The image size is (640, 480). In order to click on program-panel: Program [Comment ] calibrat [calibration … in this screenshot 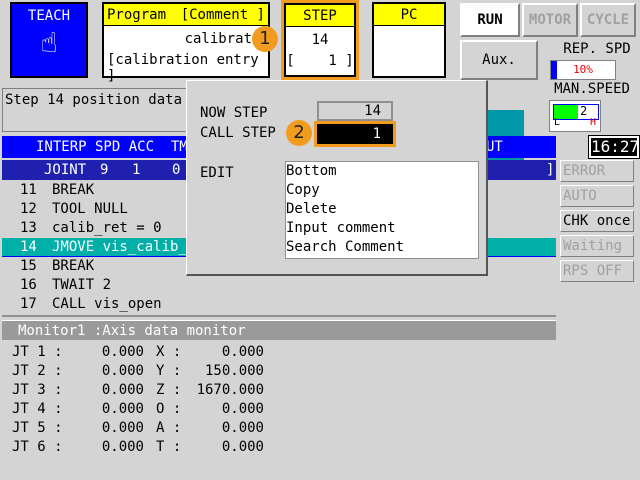, I will do `click(186, 43)`.